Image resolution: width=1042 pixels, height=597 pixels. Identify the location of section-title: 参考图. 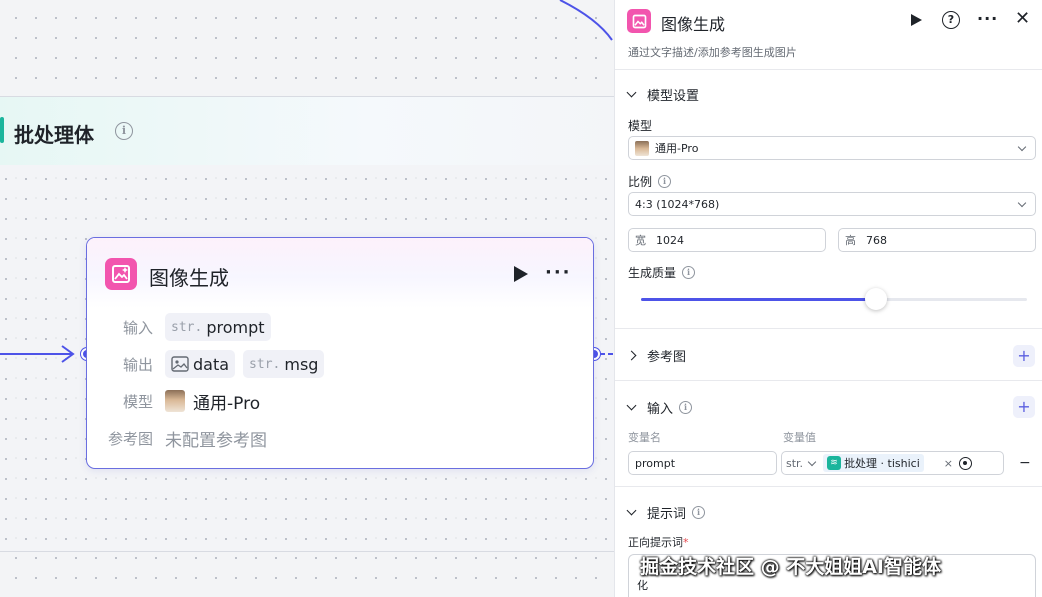
(667, 357).